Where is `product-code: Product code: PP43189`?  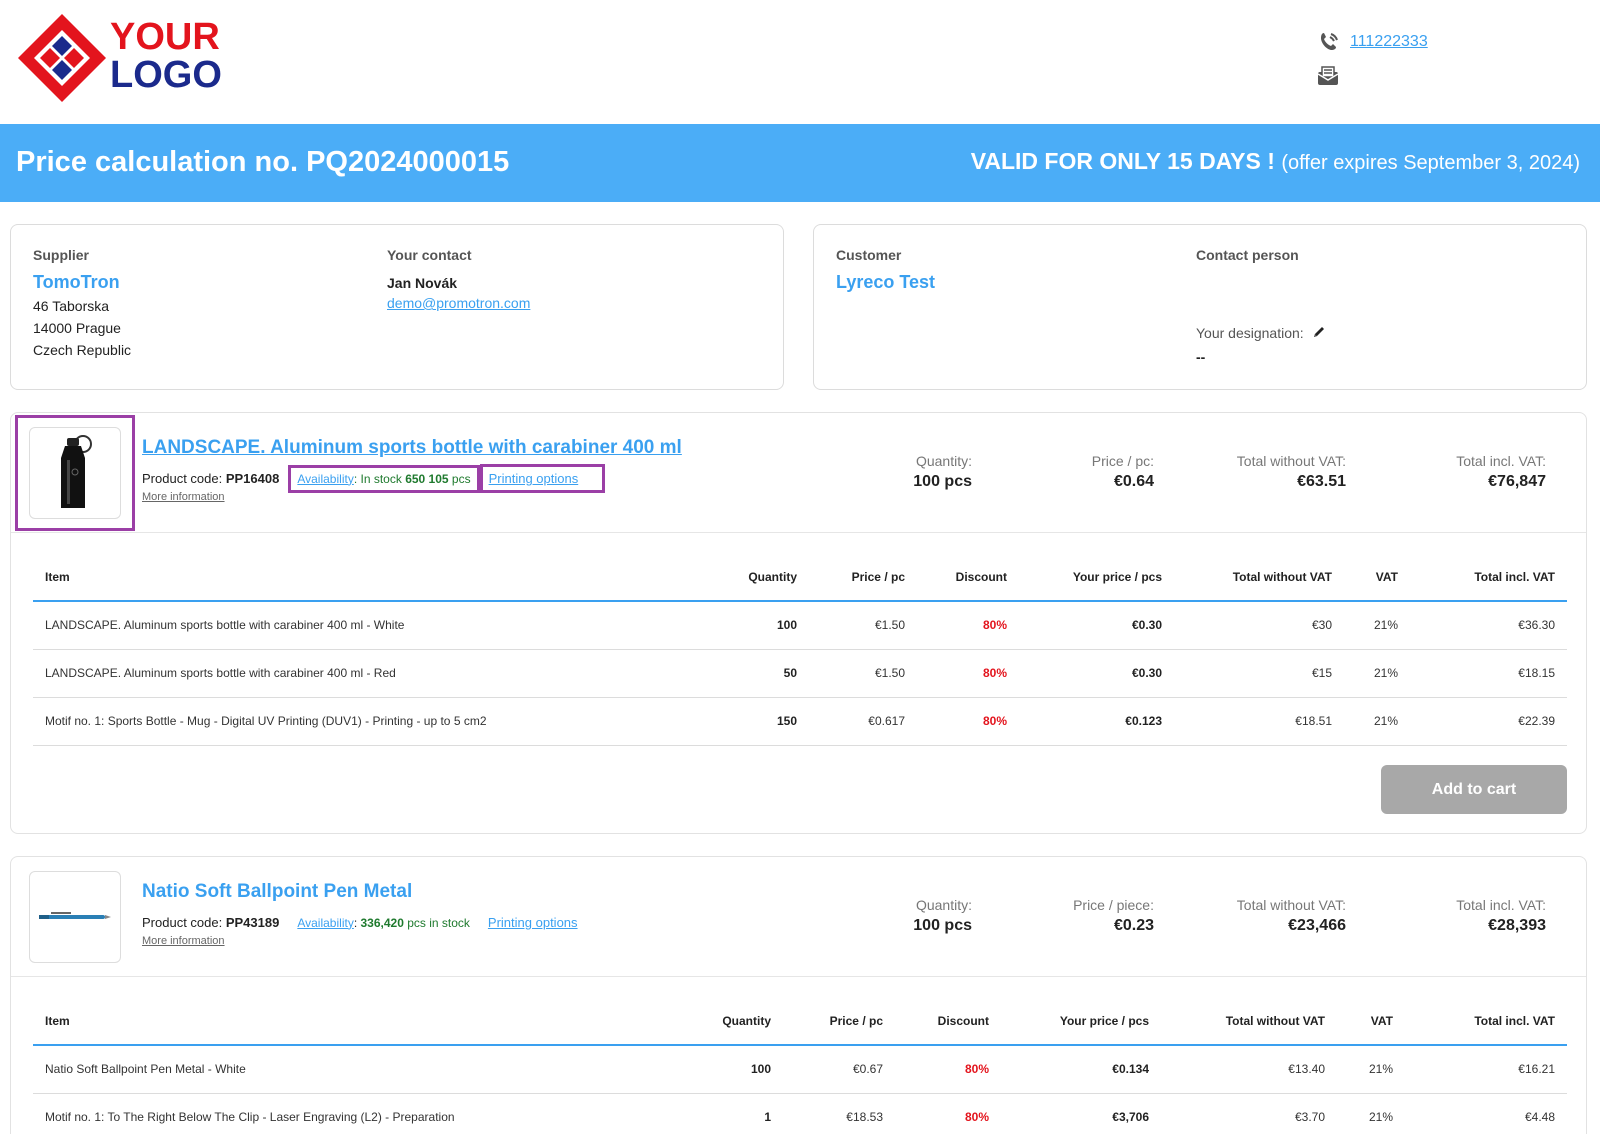 product-code: Product code: PP43189 is located at coordinates (210, 922).